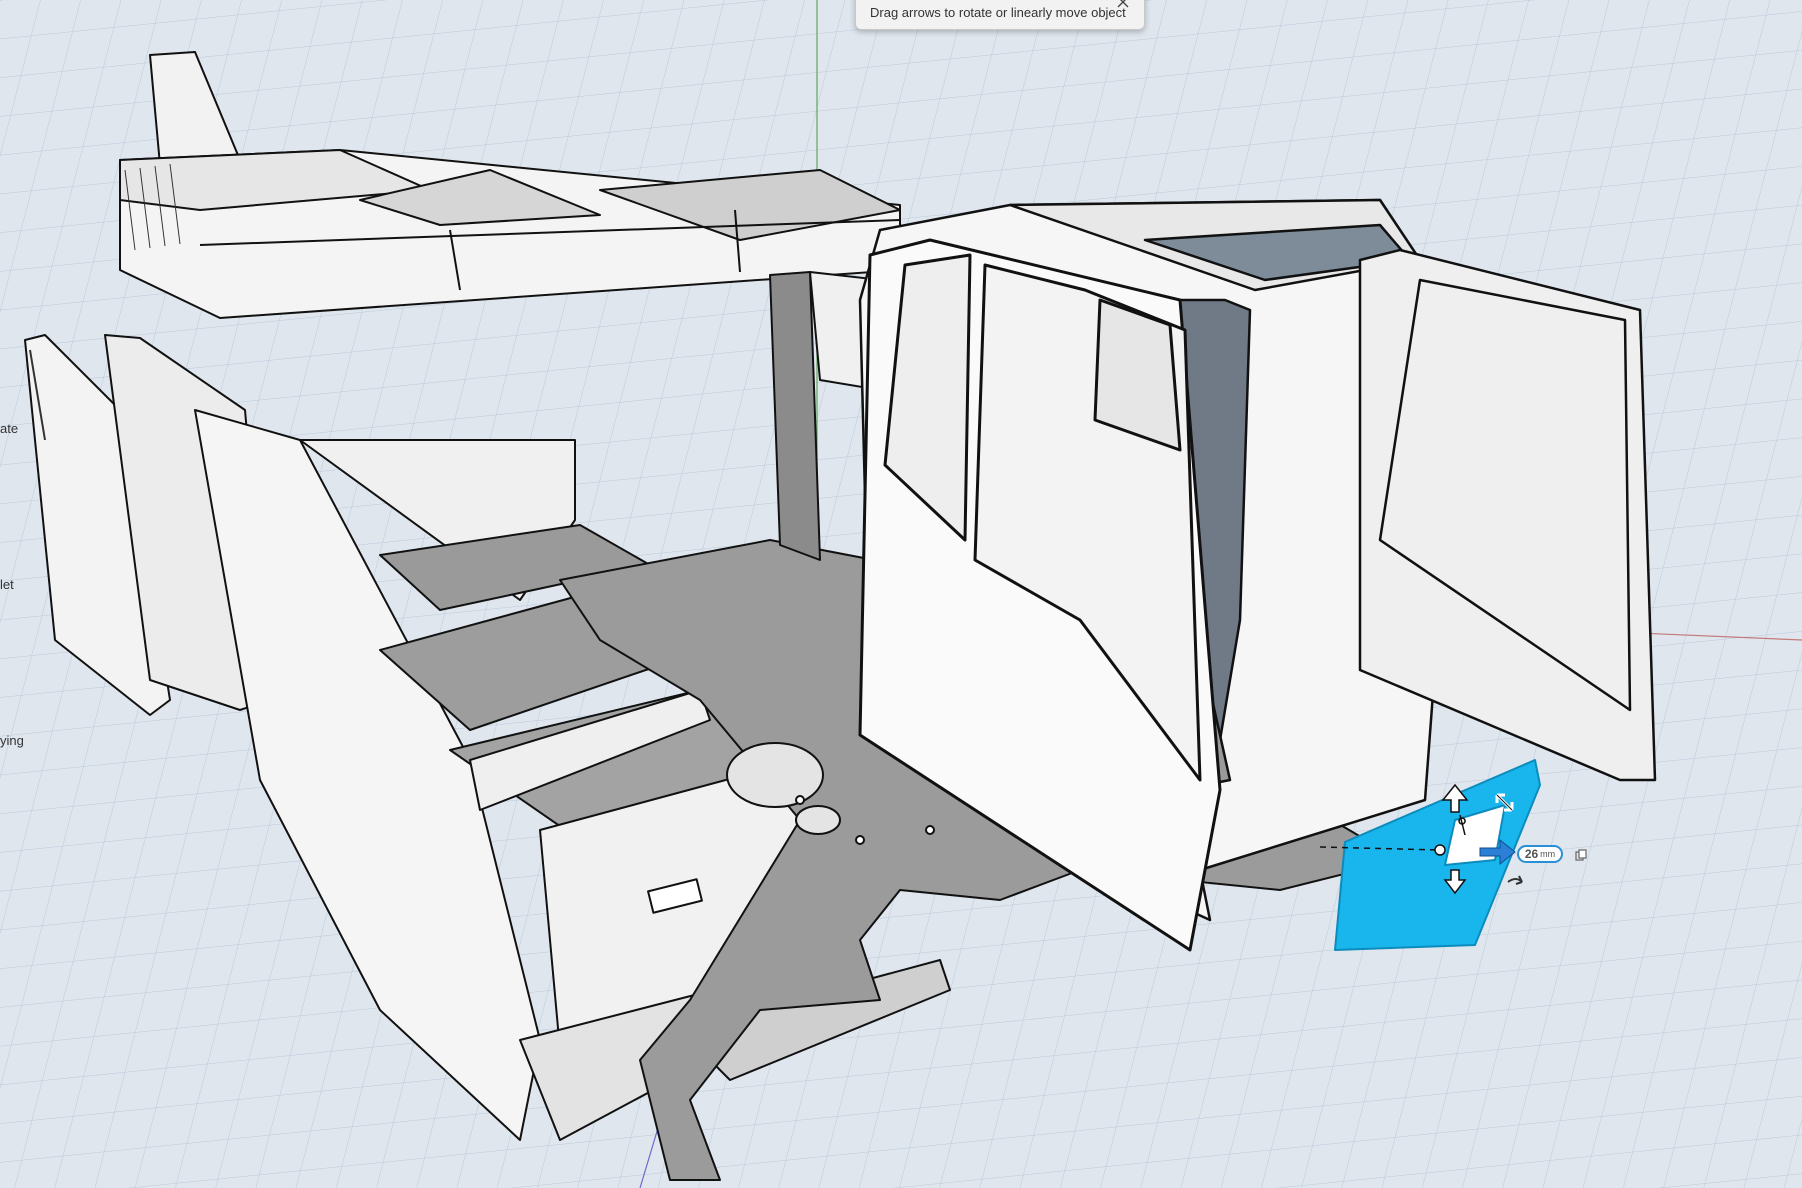 Image resolution: width=1802 pixels, height=1188 pixels. What do you see at coordinates (1440, 850) in the screenshot?
I see `gizmo-pivot` at bounding box center [1440, 850].